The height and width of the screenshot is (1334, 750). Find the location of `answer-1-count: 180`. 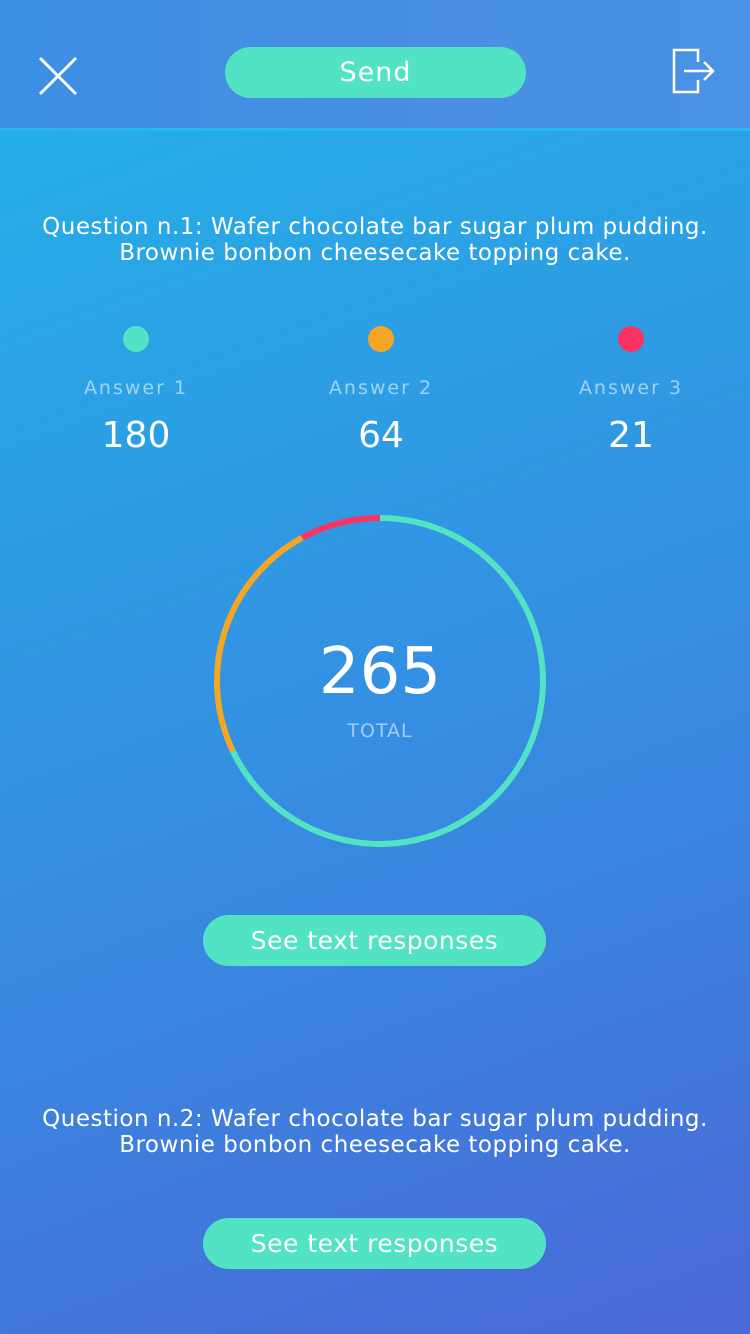

answer-1-count: 180 is located at coordinates (136, 435).